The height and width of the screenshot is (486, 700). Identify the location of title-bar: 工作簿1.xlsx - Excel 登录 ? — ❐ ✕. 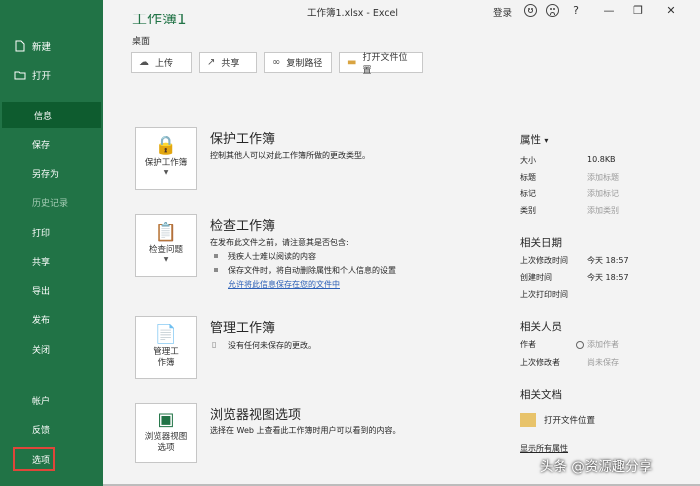
(401, 12).